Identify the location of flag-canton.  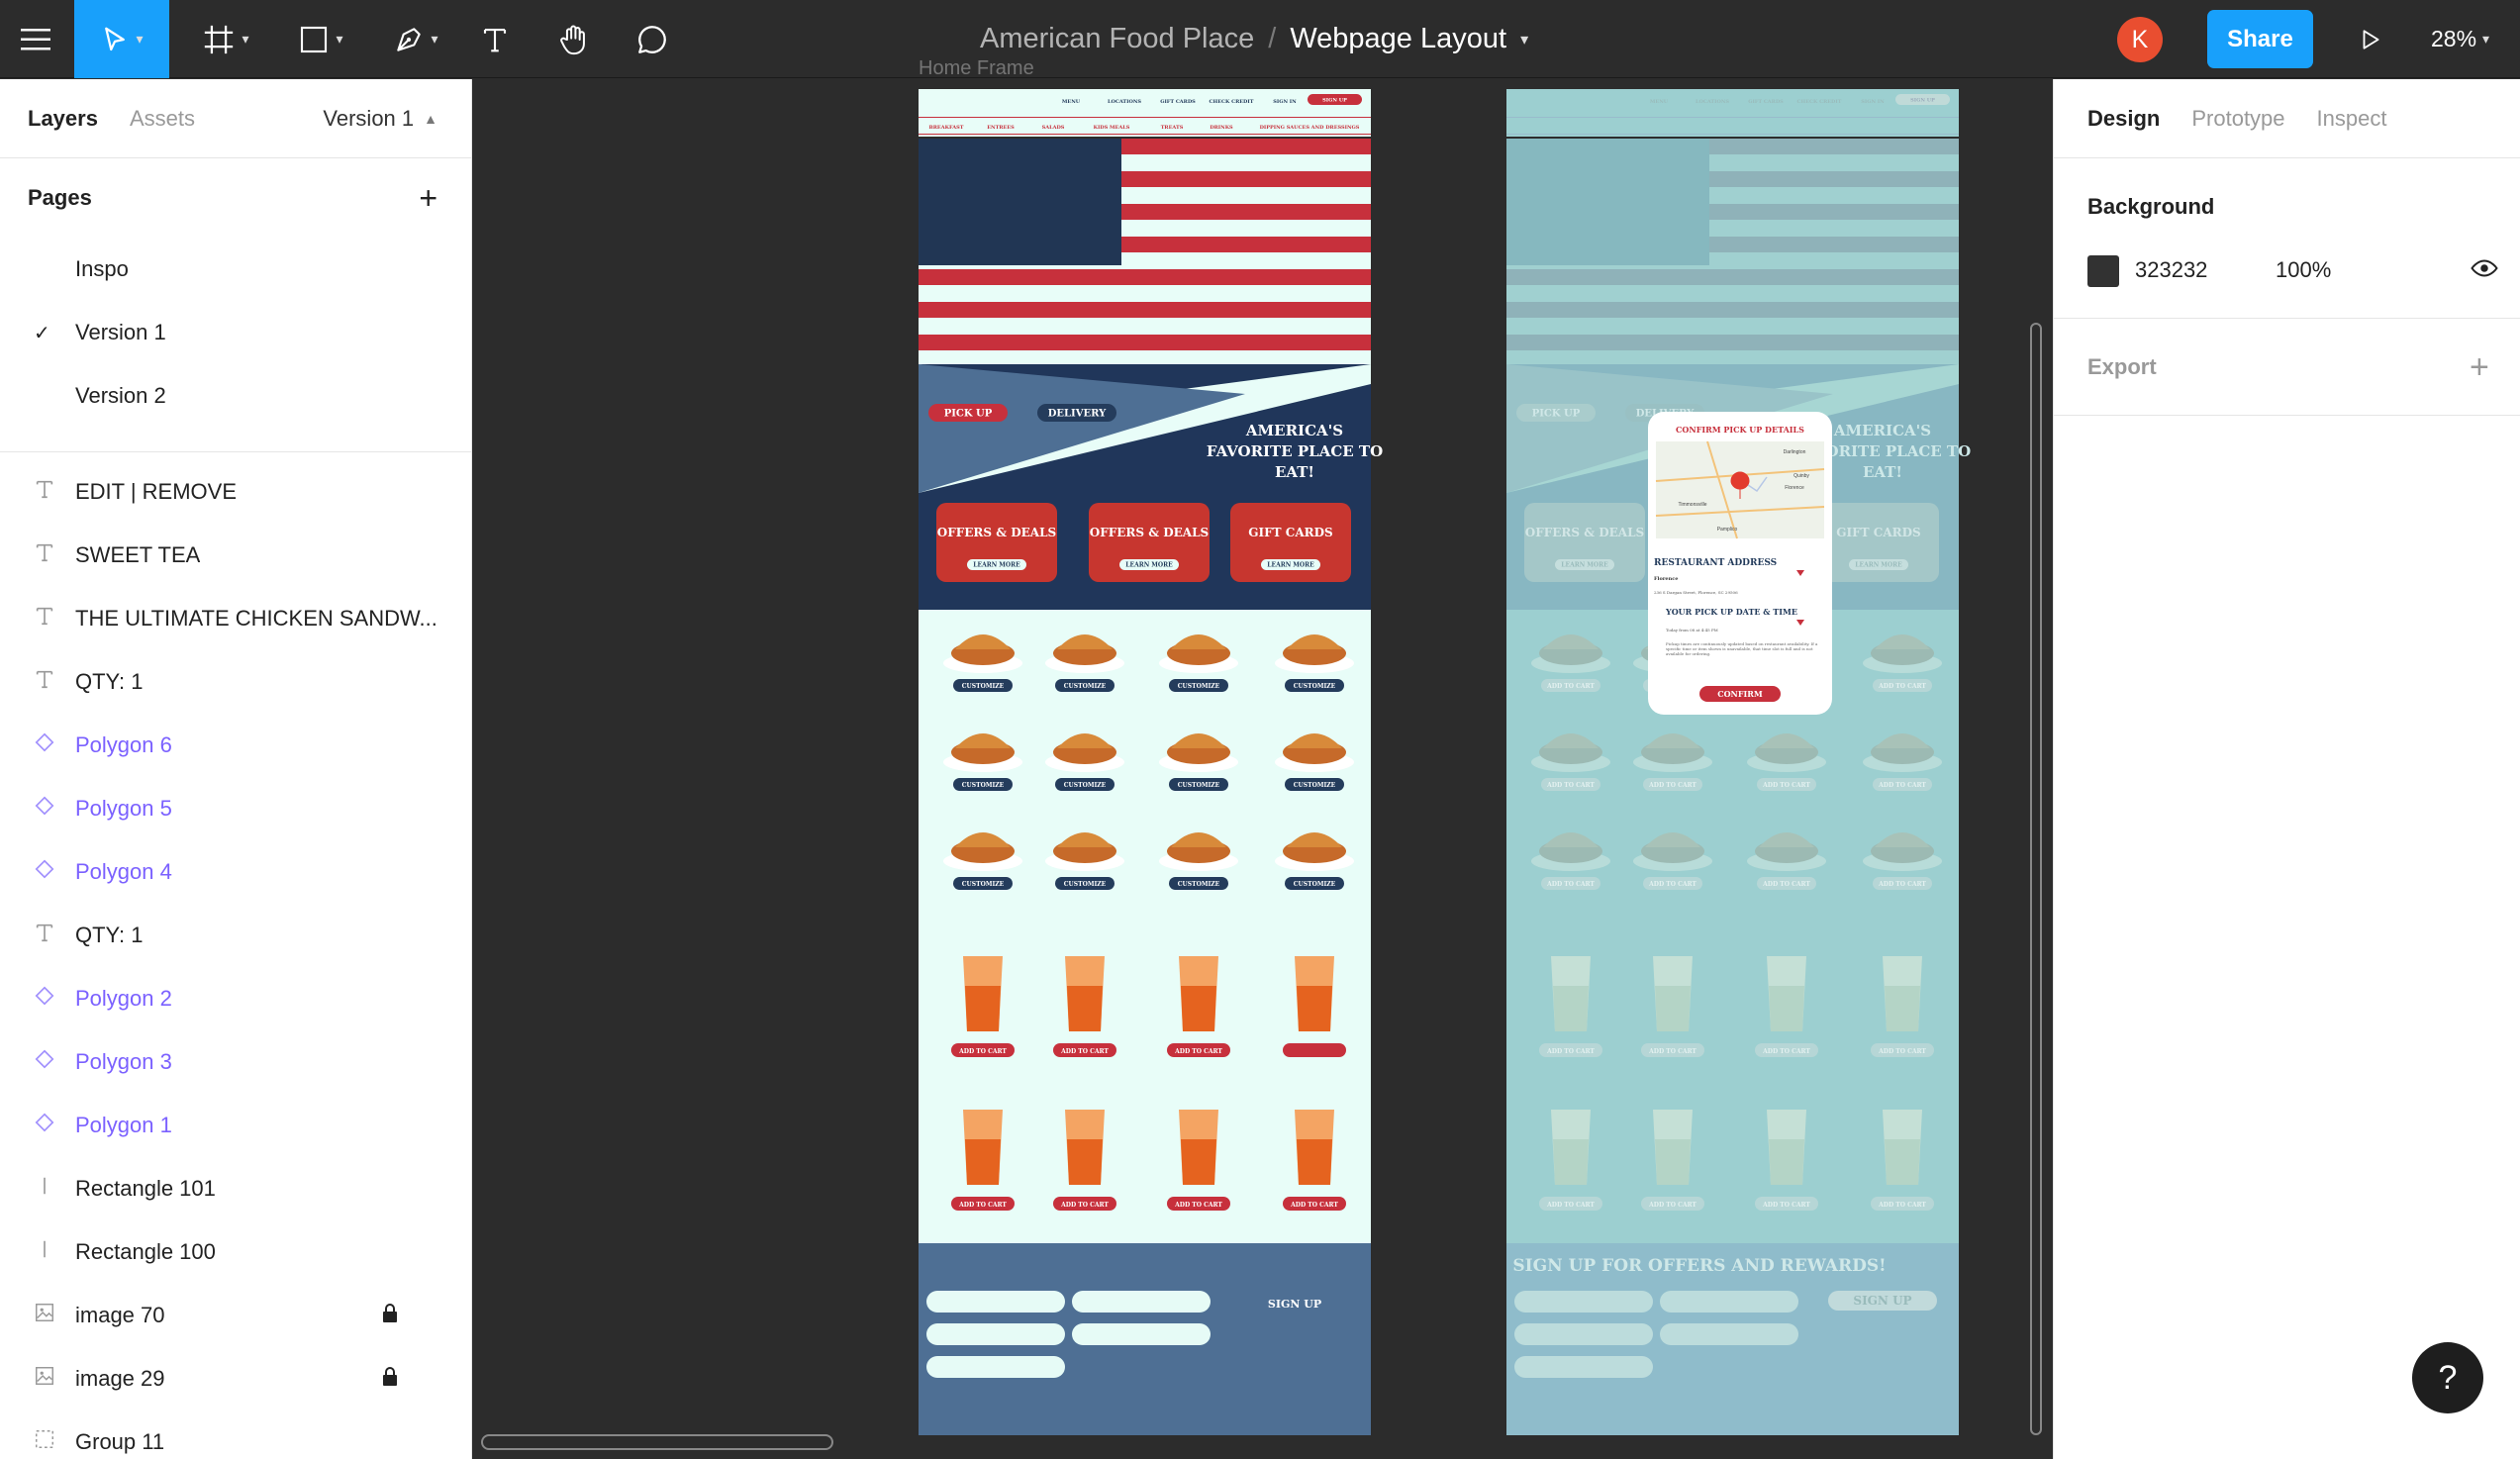
(1607, 202).